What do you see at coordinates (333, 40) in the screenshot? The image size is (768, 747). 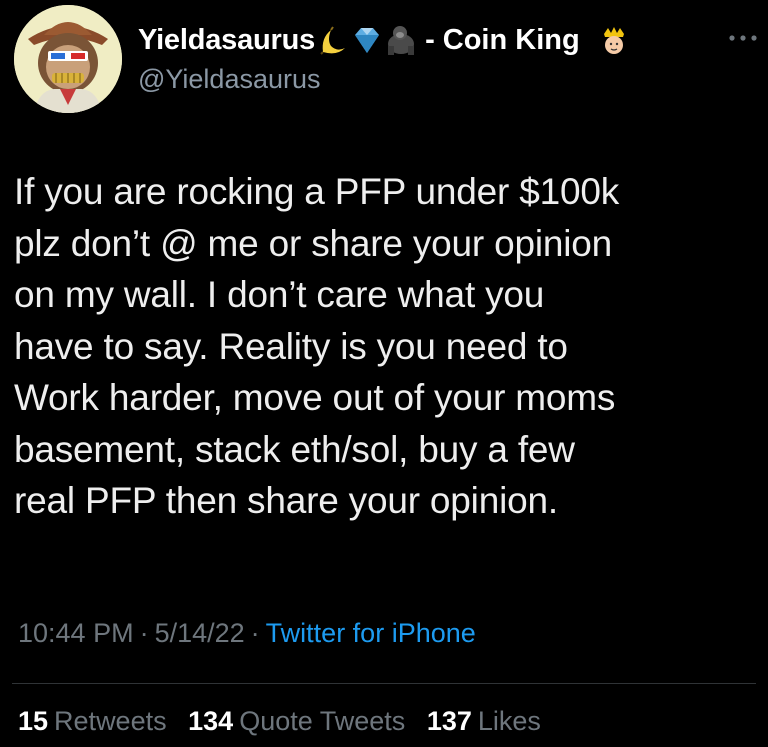 I see `banana-icon` at bounding box center [333, 40].